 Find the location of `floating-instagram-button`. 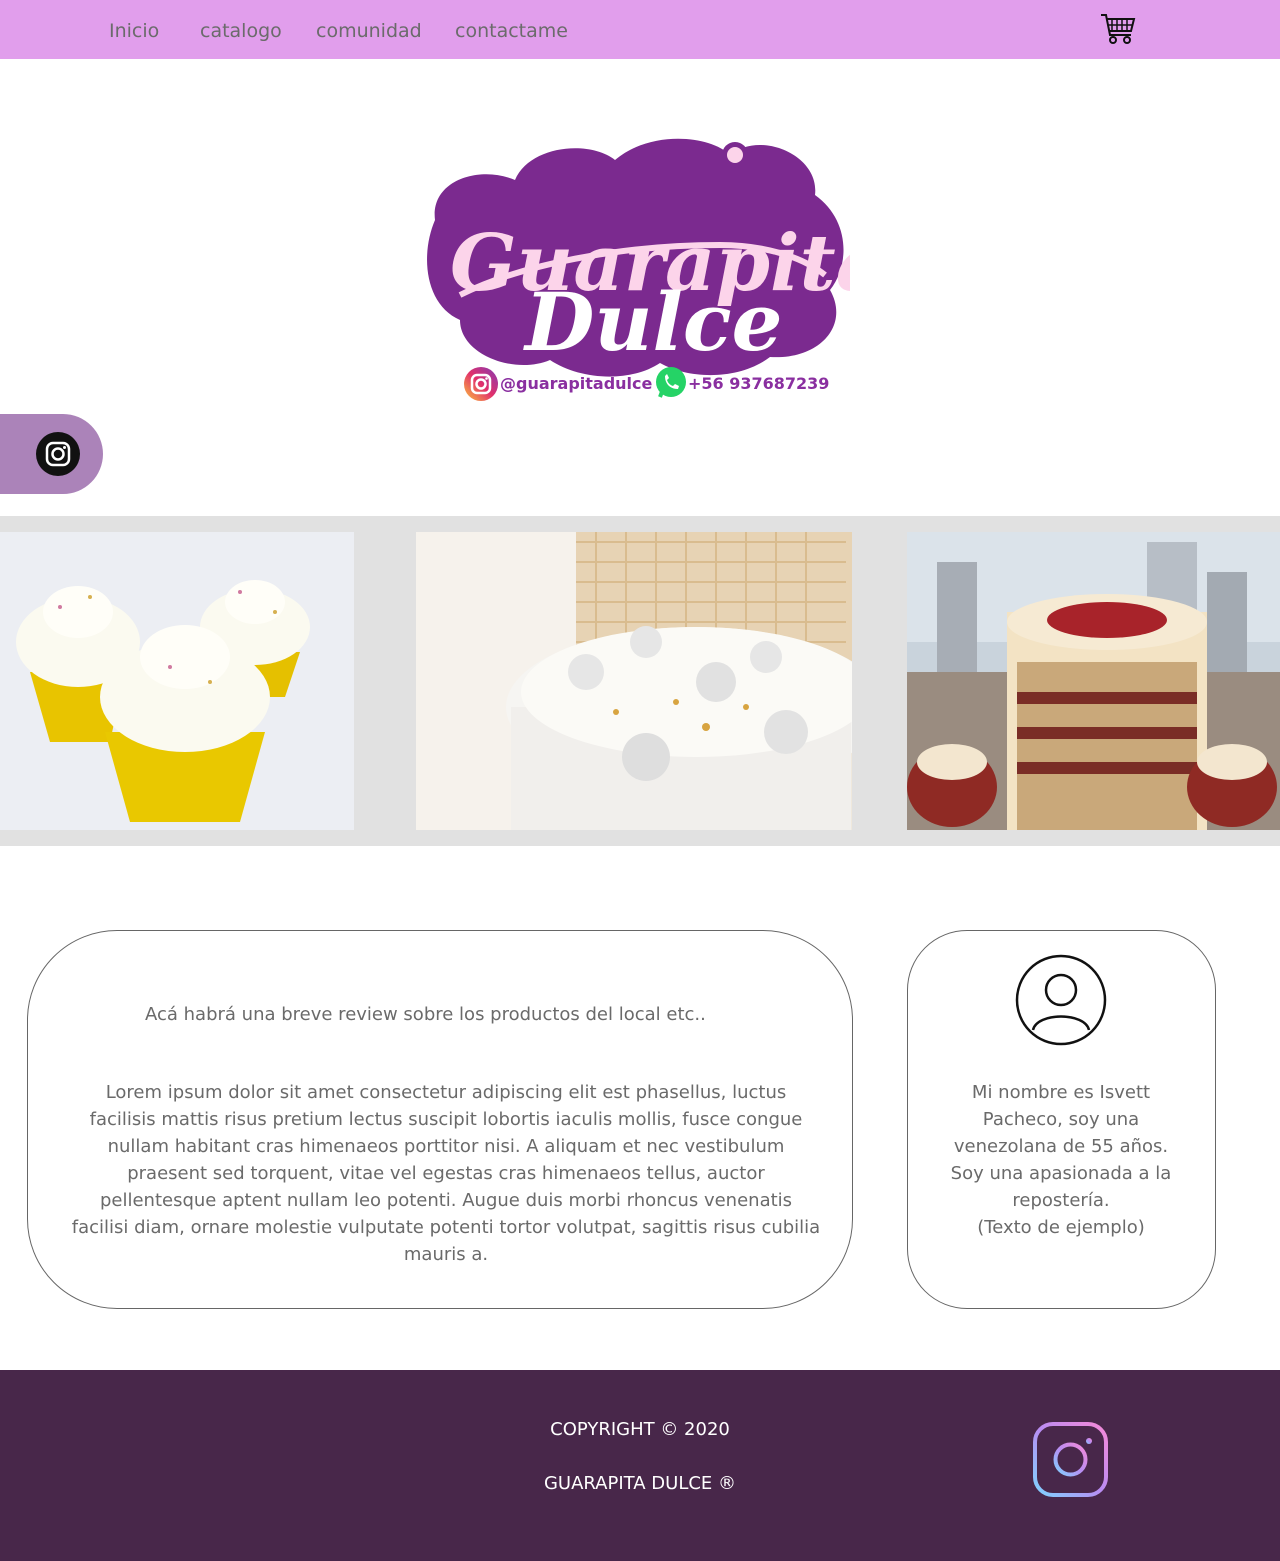

floating-instagram-button is located at coordinates (51, 454).